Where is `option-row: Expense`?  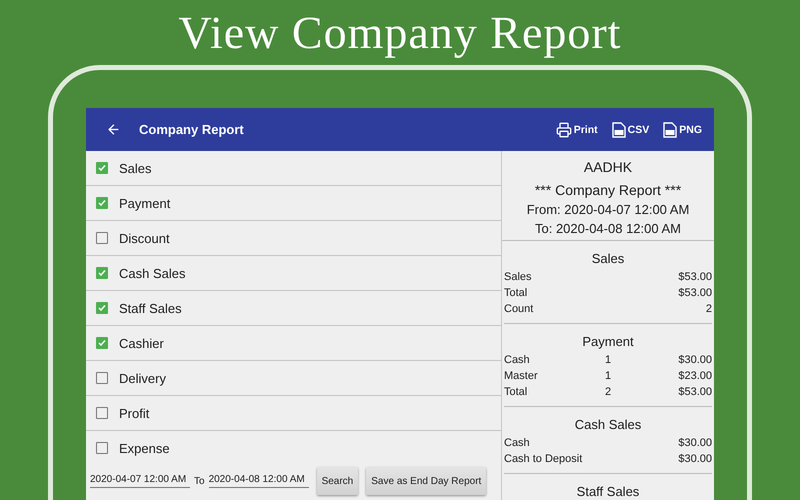
option-row: Expense is located at coordinates (293, 448).